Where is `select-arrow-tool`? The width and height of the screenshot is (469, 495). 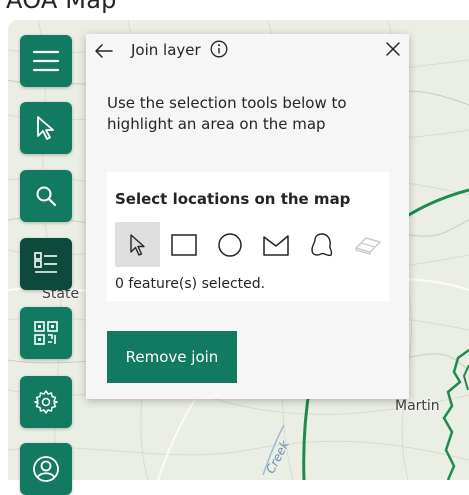 select-arrow-tool is located at coordinates (137, 244).